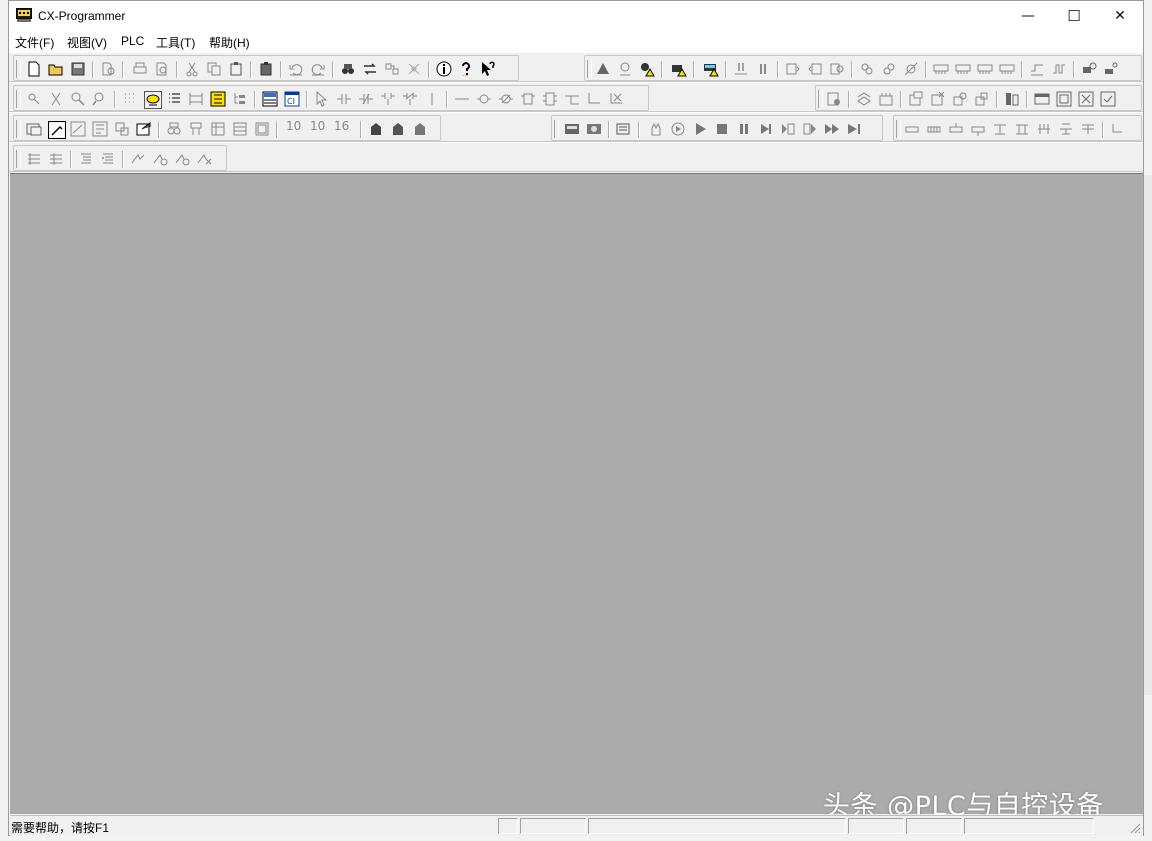 Image resolution: width=1152 pixels, height=841 pixels. What do you see at coordinates (810, 129) in the screenshot?
I see `step-out-icon` at bounding box center [810, 129].